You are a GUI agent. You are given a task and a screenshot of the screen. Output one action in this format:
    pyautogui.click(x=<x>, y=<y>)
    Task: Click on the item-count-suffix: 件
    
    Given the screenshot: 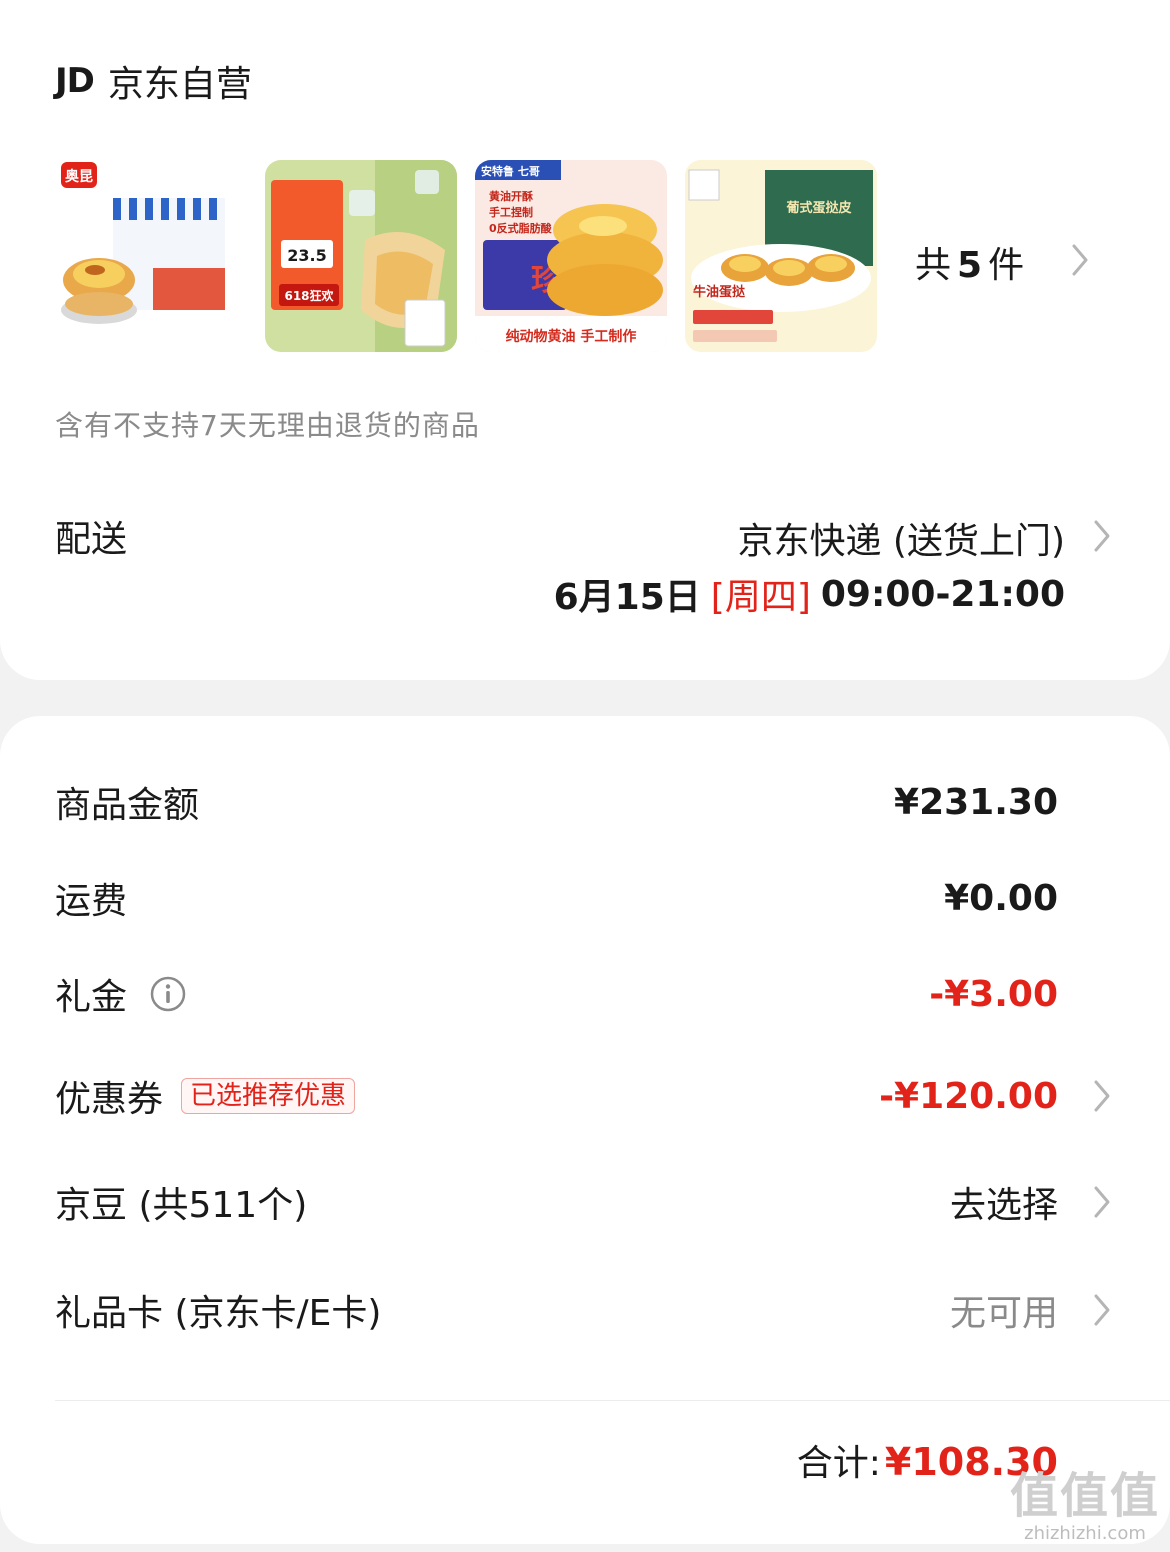 What is the action you would take?
    pyautogui.click(x=1006, y=265)
    